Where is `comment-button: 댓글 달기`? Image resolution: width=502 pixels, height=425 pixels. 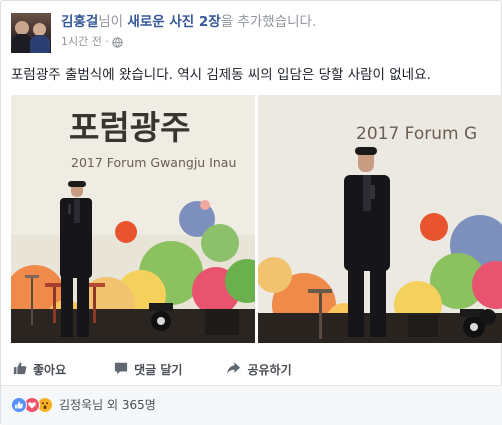
comment-button: 댓글 달기 is located at coordinates (148, 369).